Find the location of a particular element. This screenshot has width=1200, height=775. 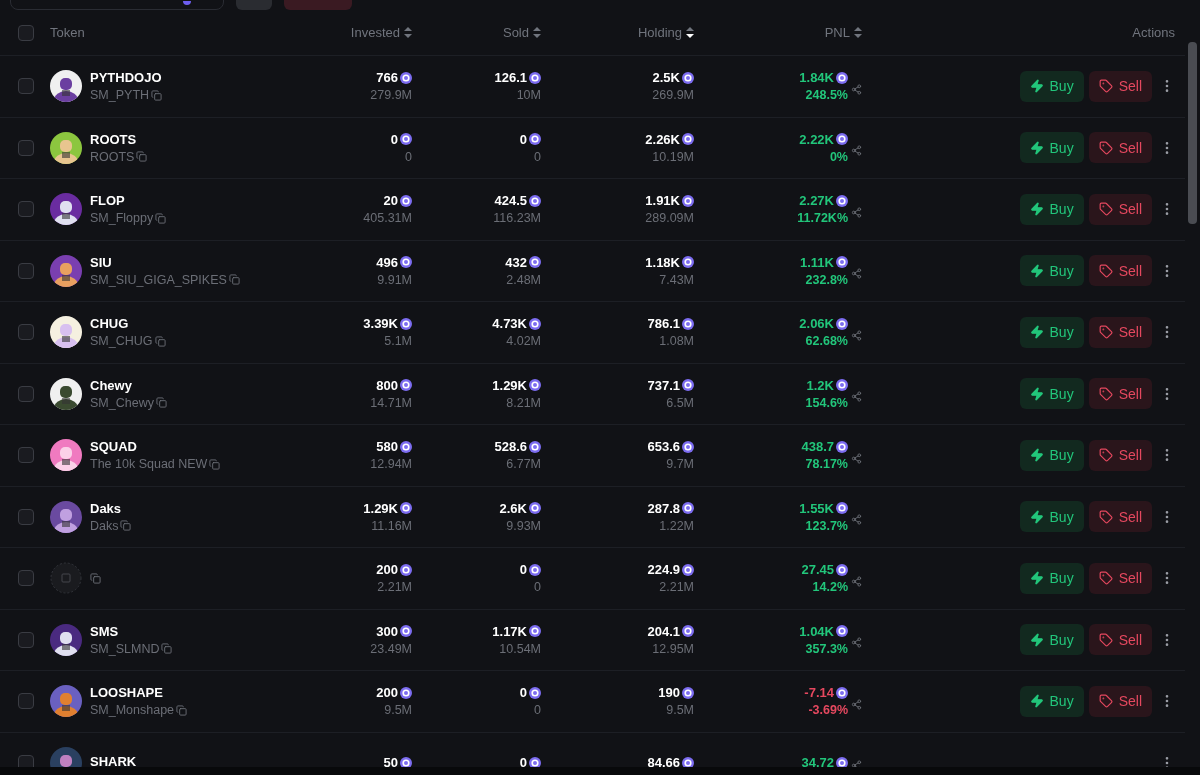

pnl-value: 34.72 is located at coordinates (817, 761).